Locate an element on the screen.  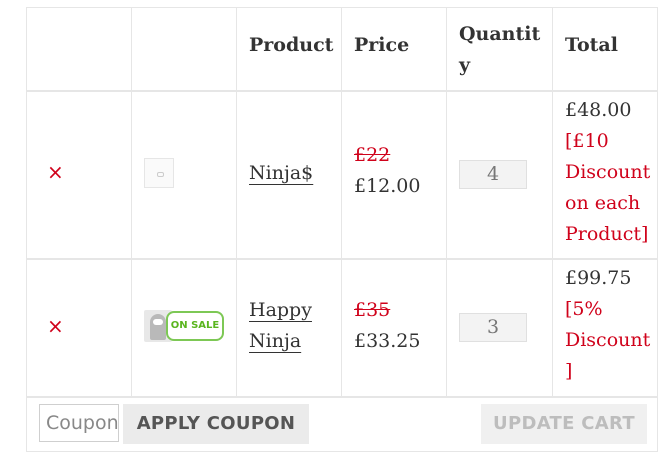
total-wrap: £99.75 [5% Discount ] is located at coordinates (611, 325).